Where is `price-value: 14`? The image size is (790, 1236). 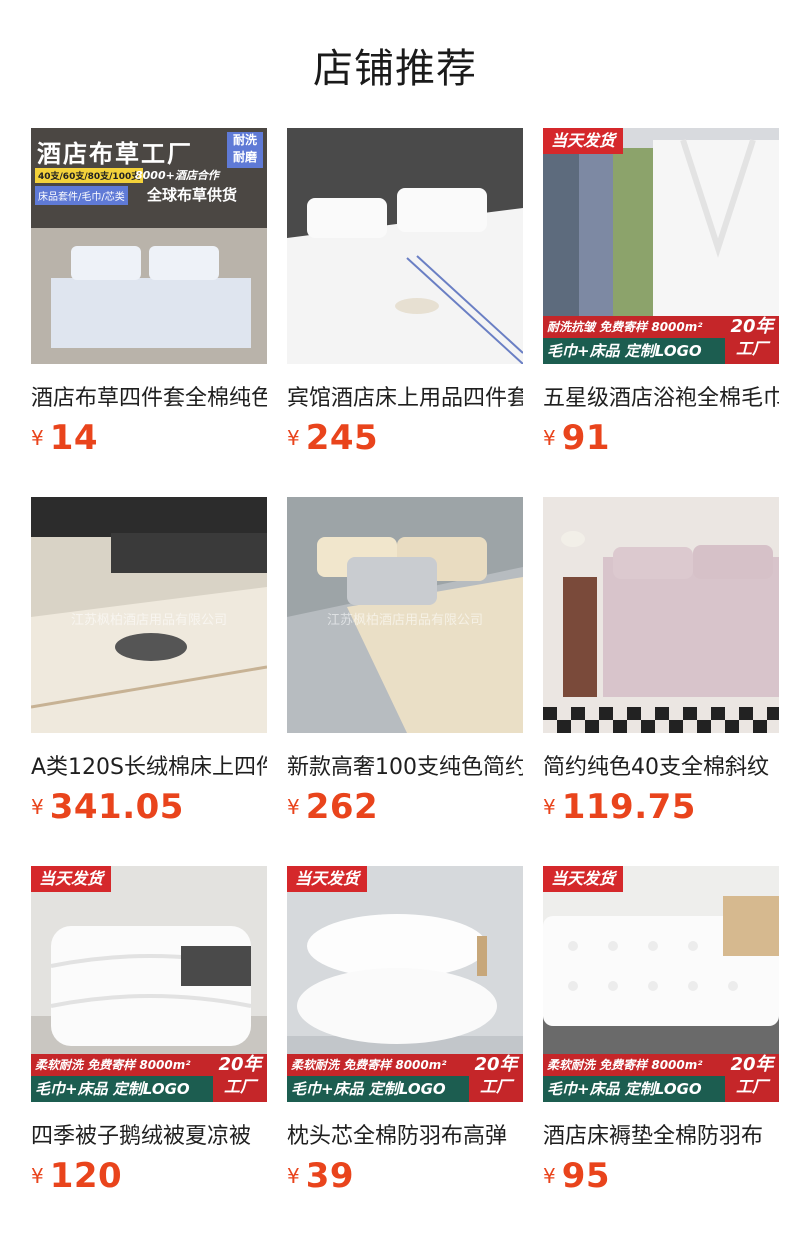
price-value: 14 is located at coordinates (74, 438).